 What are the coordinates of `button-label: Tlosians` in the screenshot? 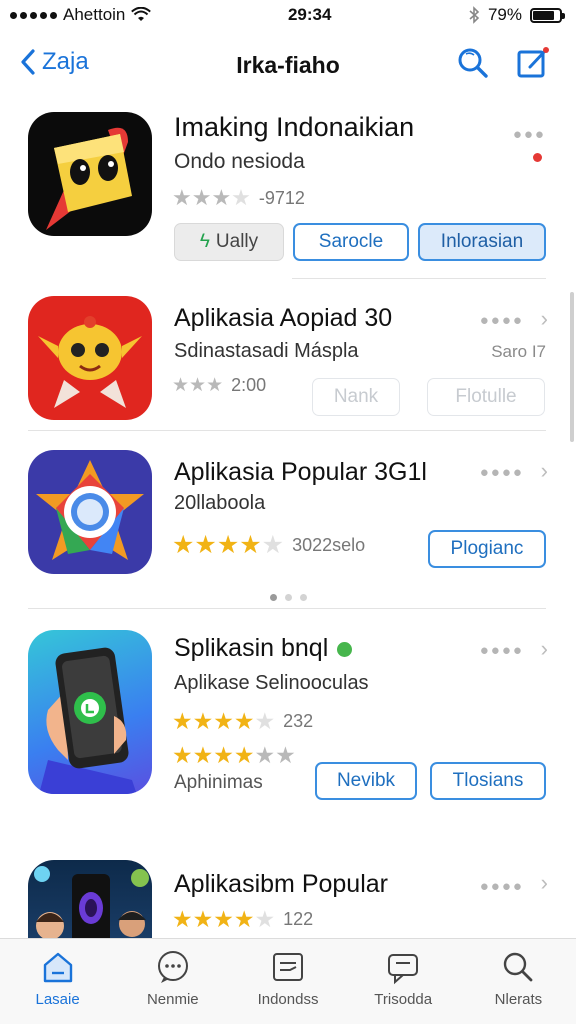 It's located at (488, 780).